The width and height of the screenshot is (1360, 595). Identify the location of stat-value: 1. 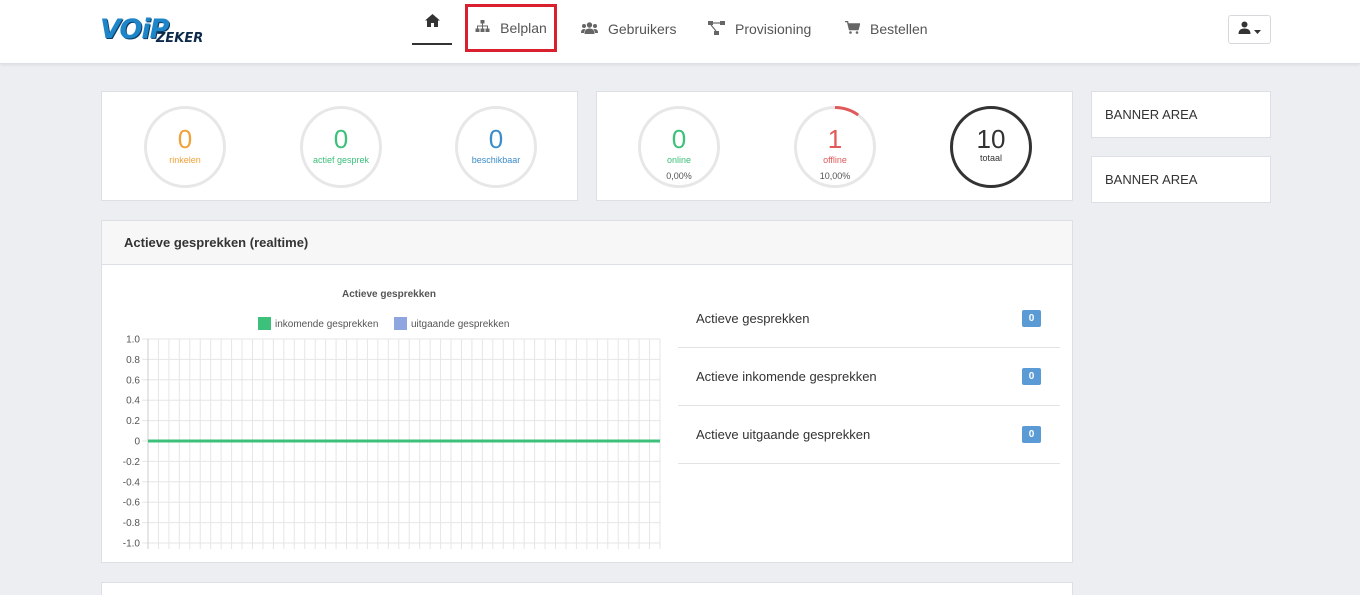
(835, 139).